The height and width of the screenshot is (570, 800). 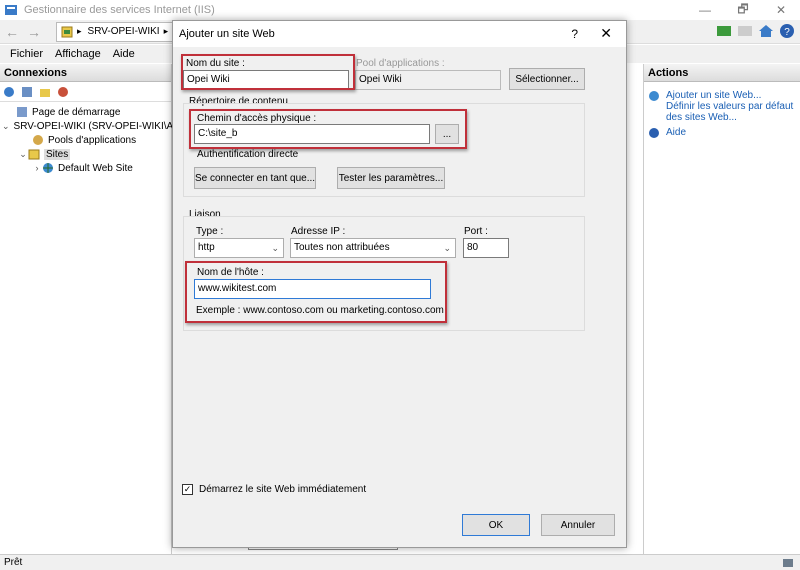 What do you see at coordinates (248, 154) in the screenshot?
I see `pass-through-label: Authentification directe` at bounding box center [248, 154].